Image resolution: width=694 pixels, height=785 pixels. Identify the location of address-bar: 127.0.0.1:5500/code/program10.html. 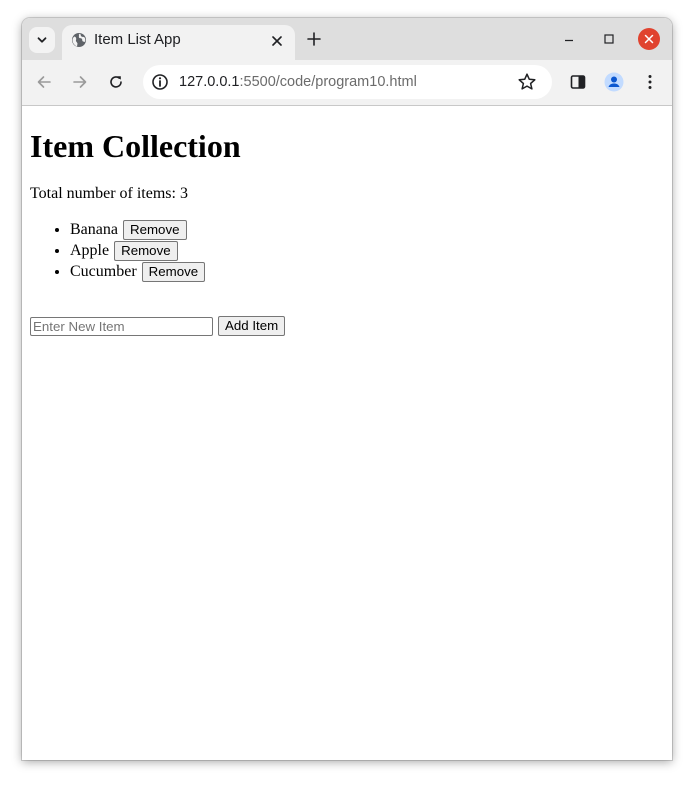
(347, 82).